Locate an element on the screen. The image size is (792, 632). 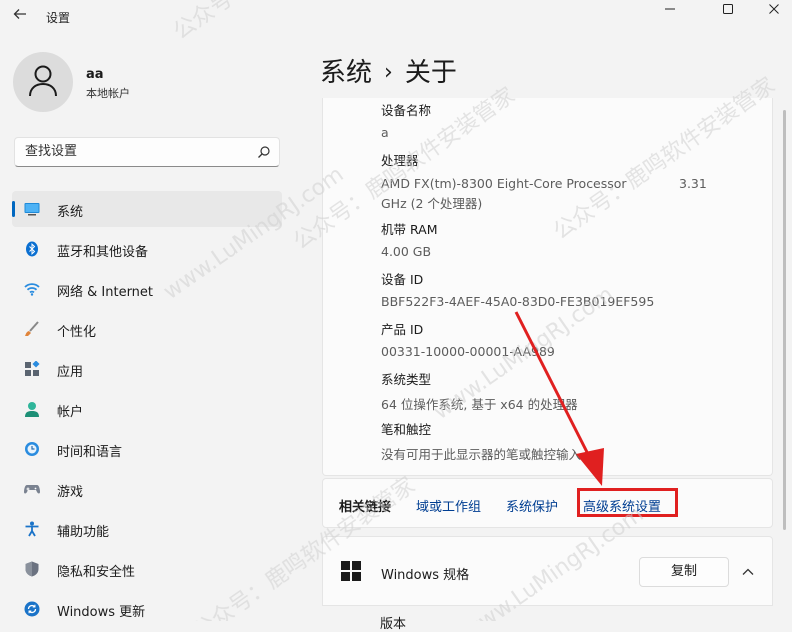
ram-label: 机带 RAM is located at coordinates (409, 229).